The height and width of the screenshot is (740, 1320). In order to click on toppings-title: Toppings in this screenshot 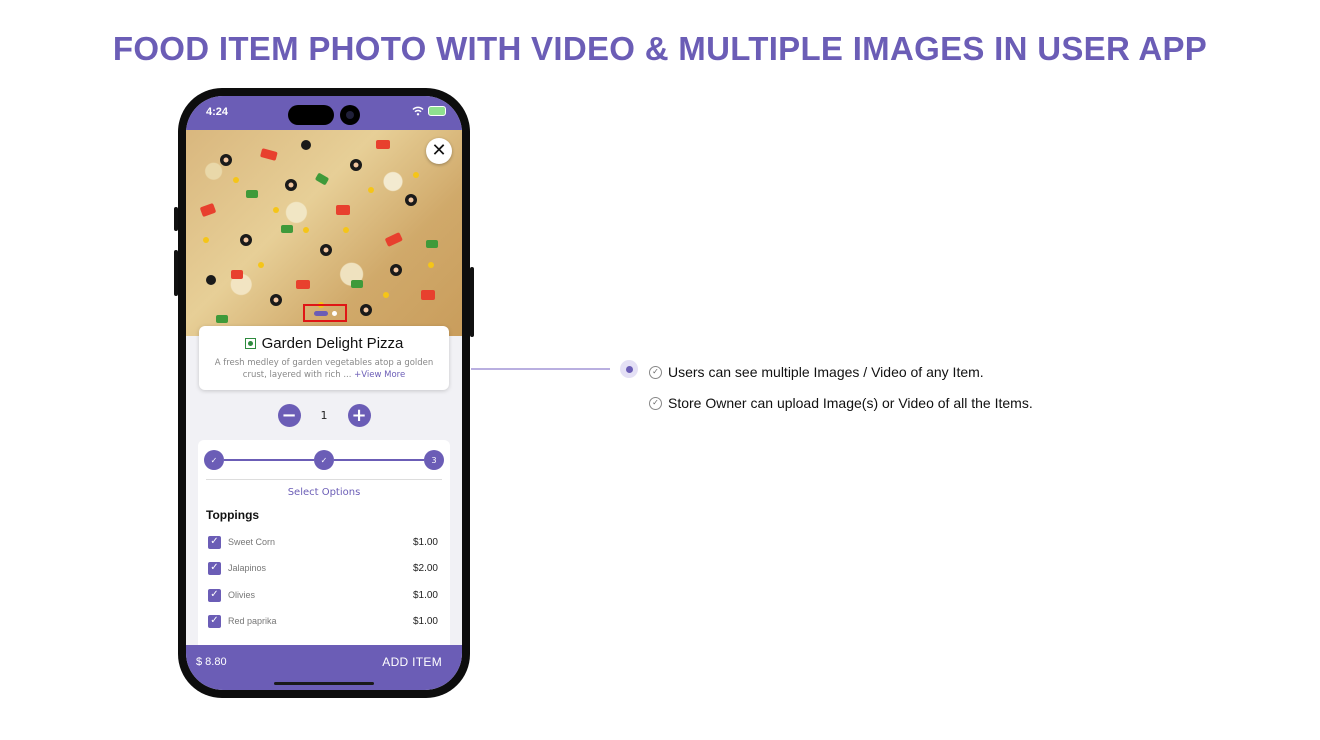, I will do `click(233, 515)`.